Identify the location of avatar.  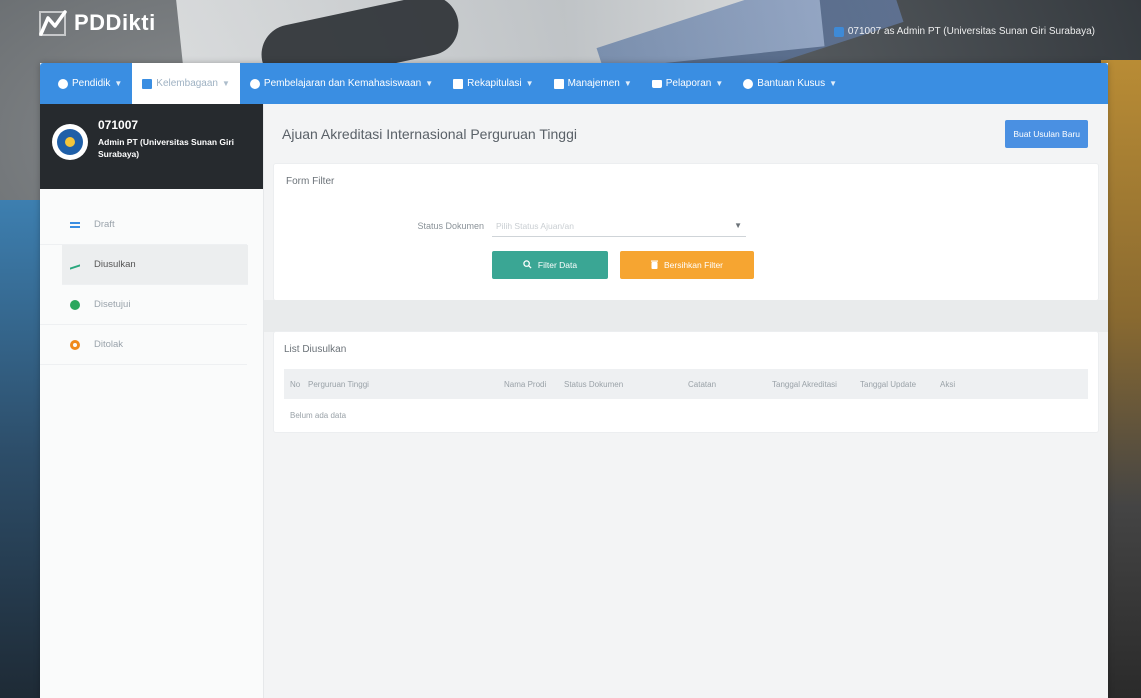
(70, 142).